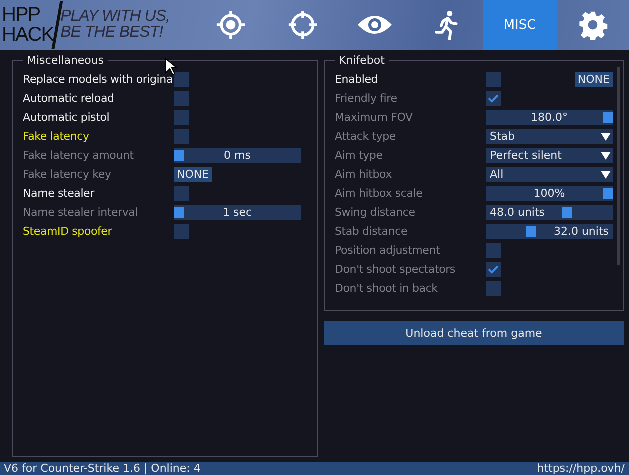 The image size is (629, 475). What do you see at coordinates (67, 174) in the screenshot?
I see `option-label: Fake latency key` at bounding box center [67, 174].